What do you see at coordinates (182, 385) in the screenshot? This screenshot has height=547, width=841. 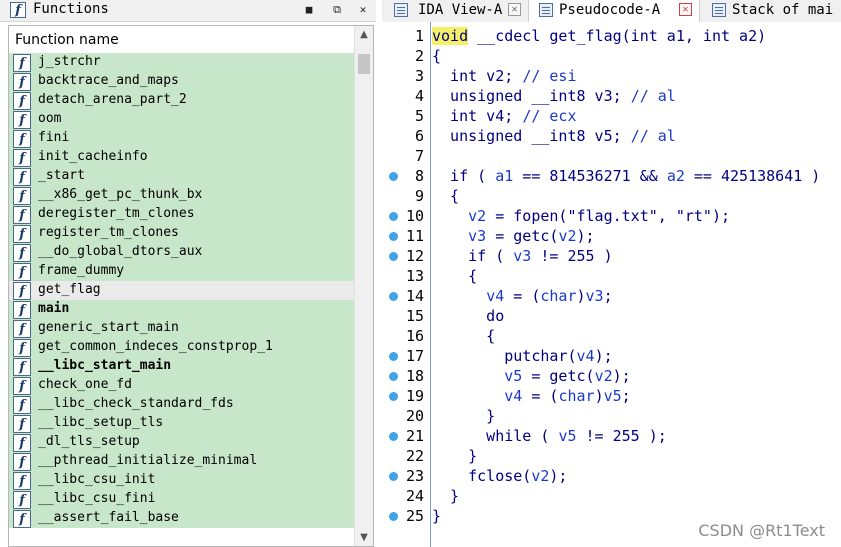 I see `function-row: f check_one_fd` at bounding box center [182, 385].